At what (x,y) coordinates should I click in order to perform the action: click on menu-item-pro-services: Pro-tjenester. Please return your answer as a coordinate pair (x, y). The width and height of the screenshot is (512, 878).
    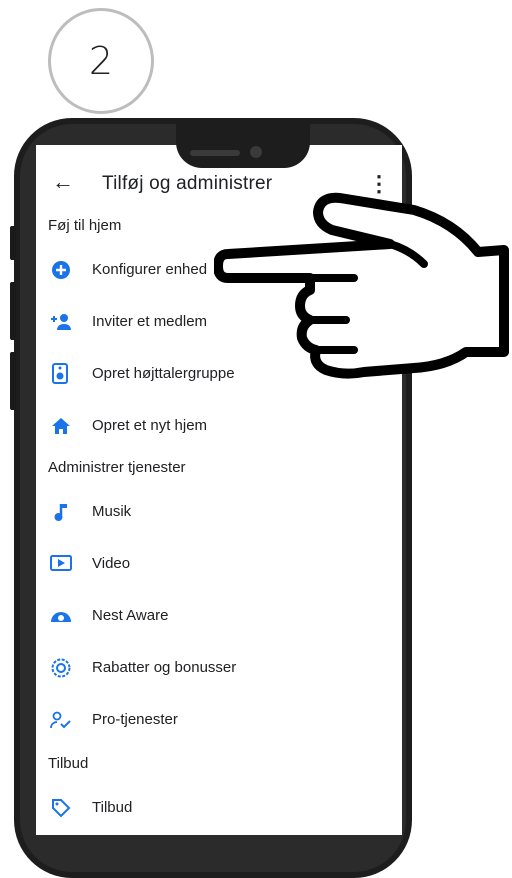
    Looking at the image, I should click on (219, 721).